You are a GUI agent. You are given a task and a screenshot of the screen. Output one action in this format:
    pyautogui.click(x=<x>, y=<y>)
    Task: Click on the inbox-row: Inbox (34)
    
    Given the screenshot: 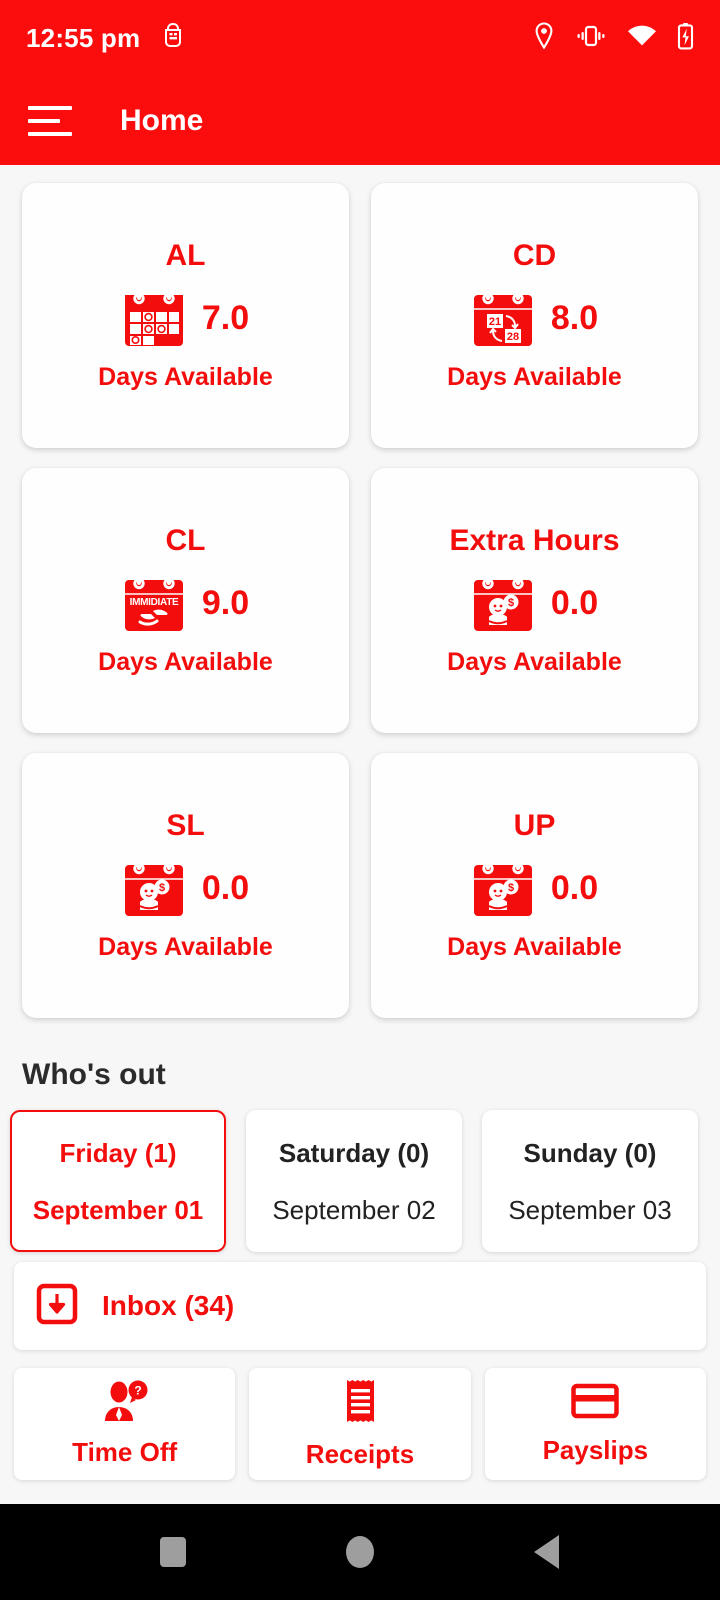 What is the action you would take?
    pyautogui.click(x=360, y=1306)
    